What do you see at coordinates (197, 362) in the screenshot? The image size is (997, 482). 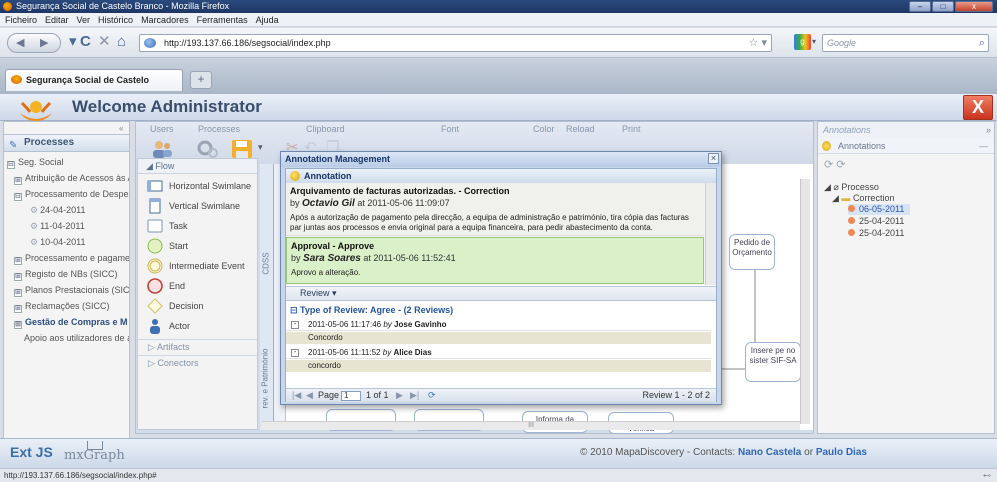 I see `palette-section-conectors: ▷ Conectors` at bounding box center [197, 362].